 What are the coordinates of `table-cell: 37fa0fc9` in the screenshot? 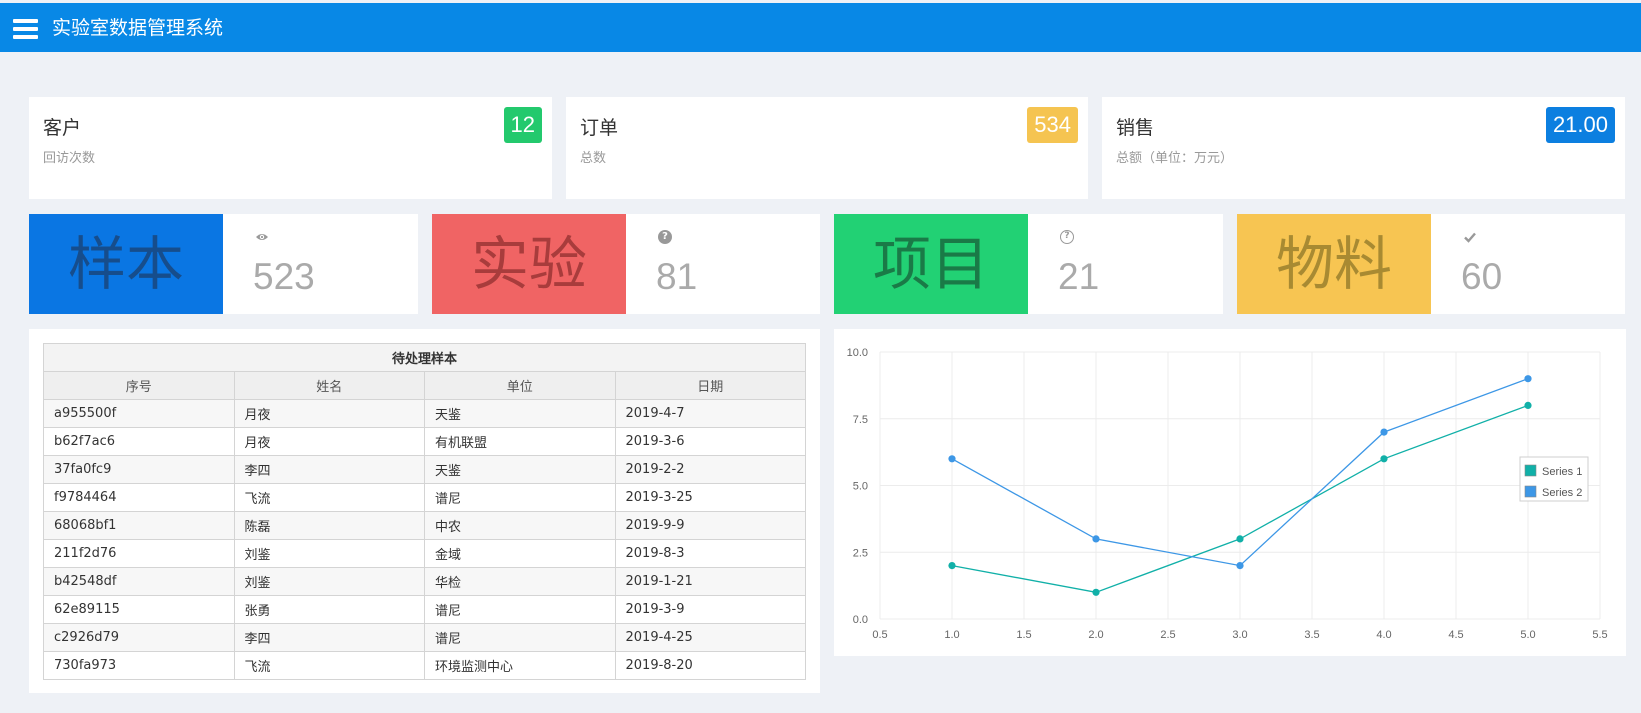 It's located at (139, 469).